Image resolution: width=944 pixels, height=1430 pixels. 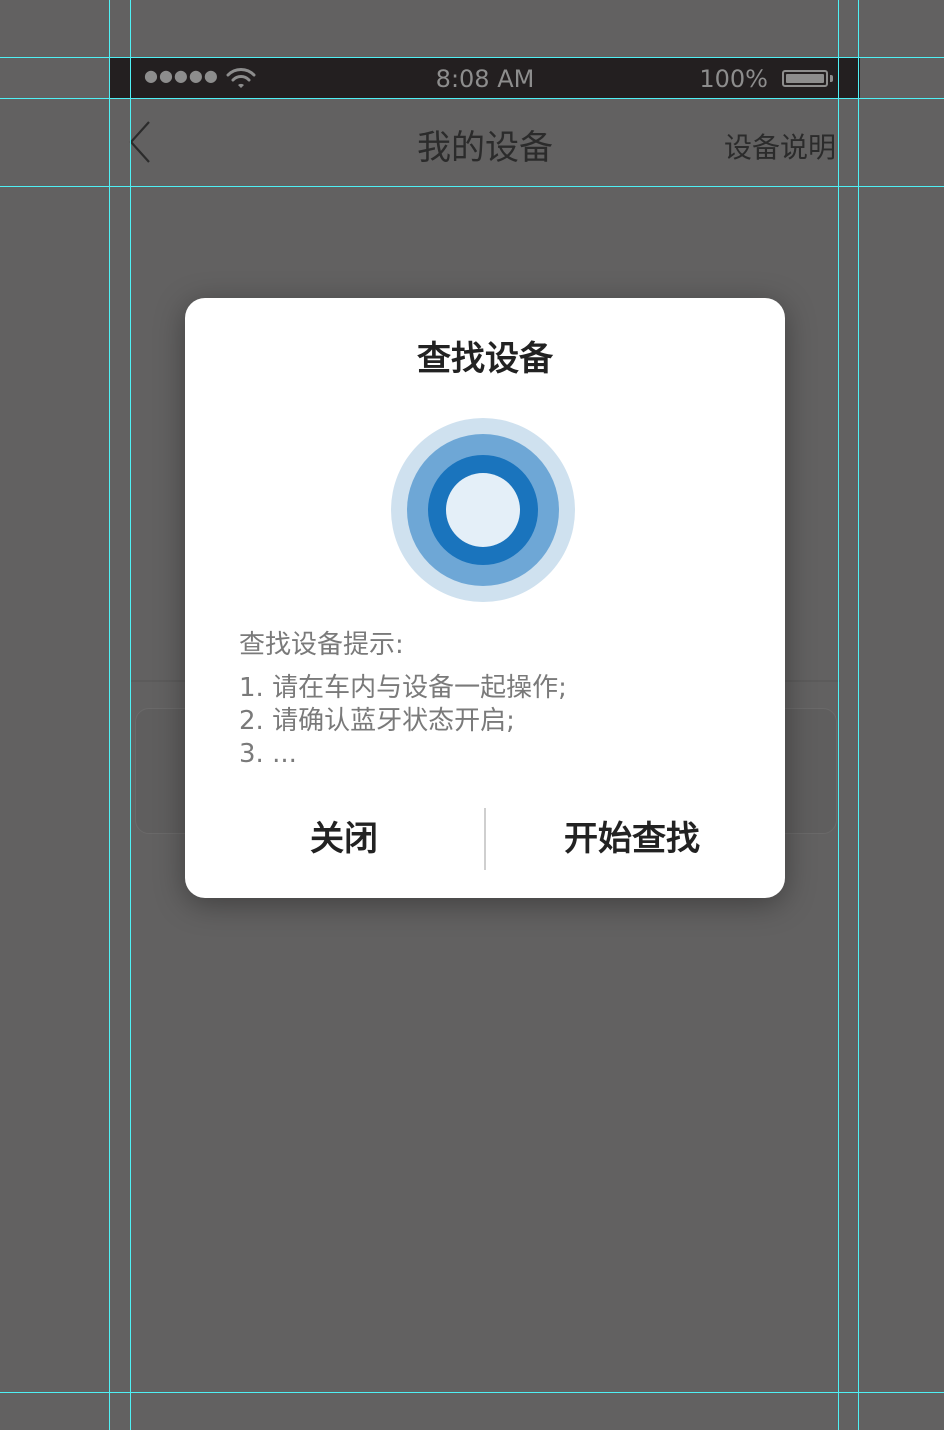 What do you see at coordinates (485, 359) in the screenshot?
I see `dialog-title: 查找设备` at bounding box center [485, 359].